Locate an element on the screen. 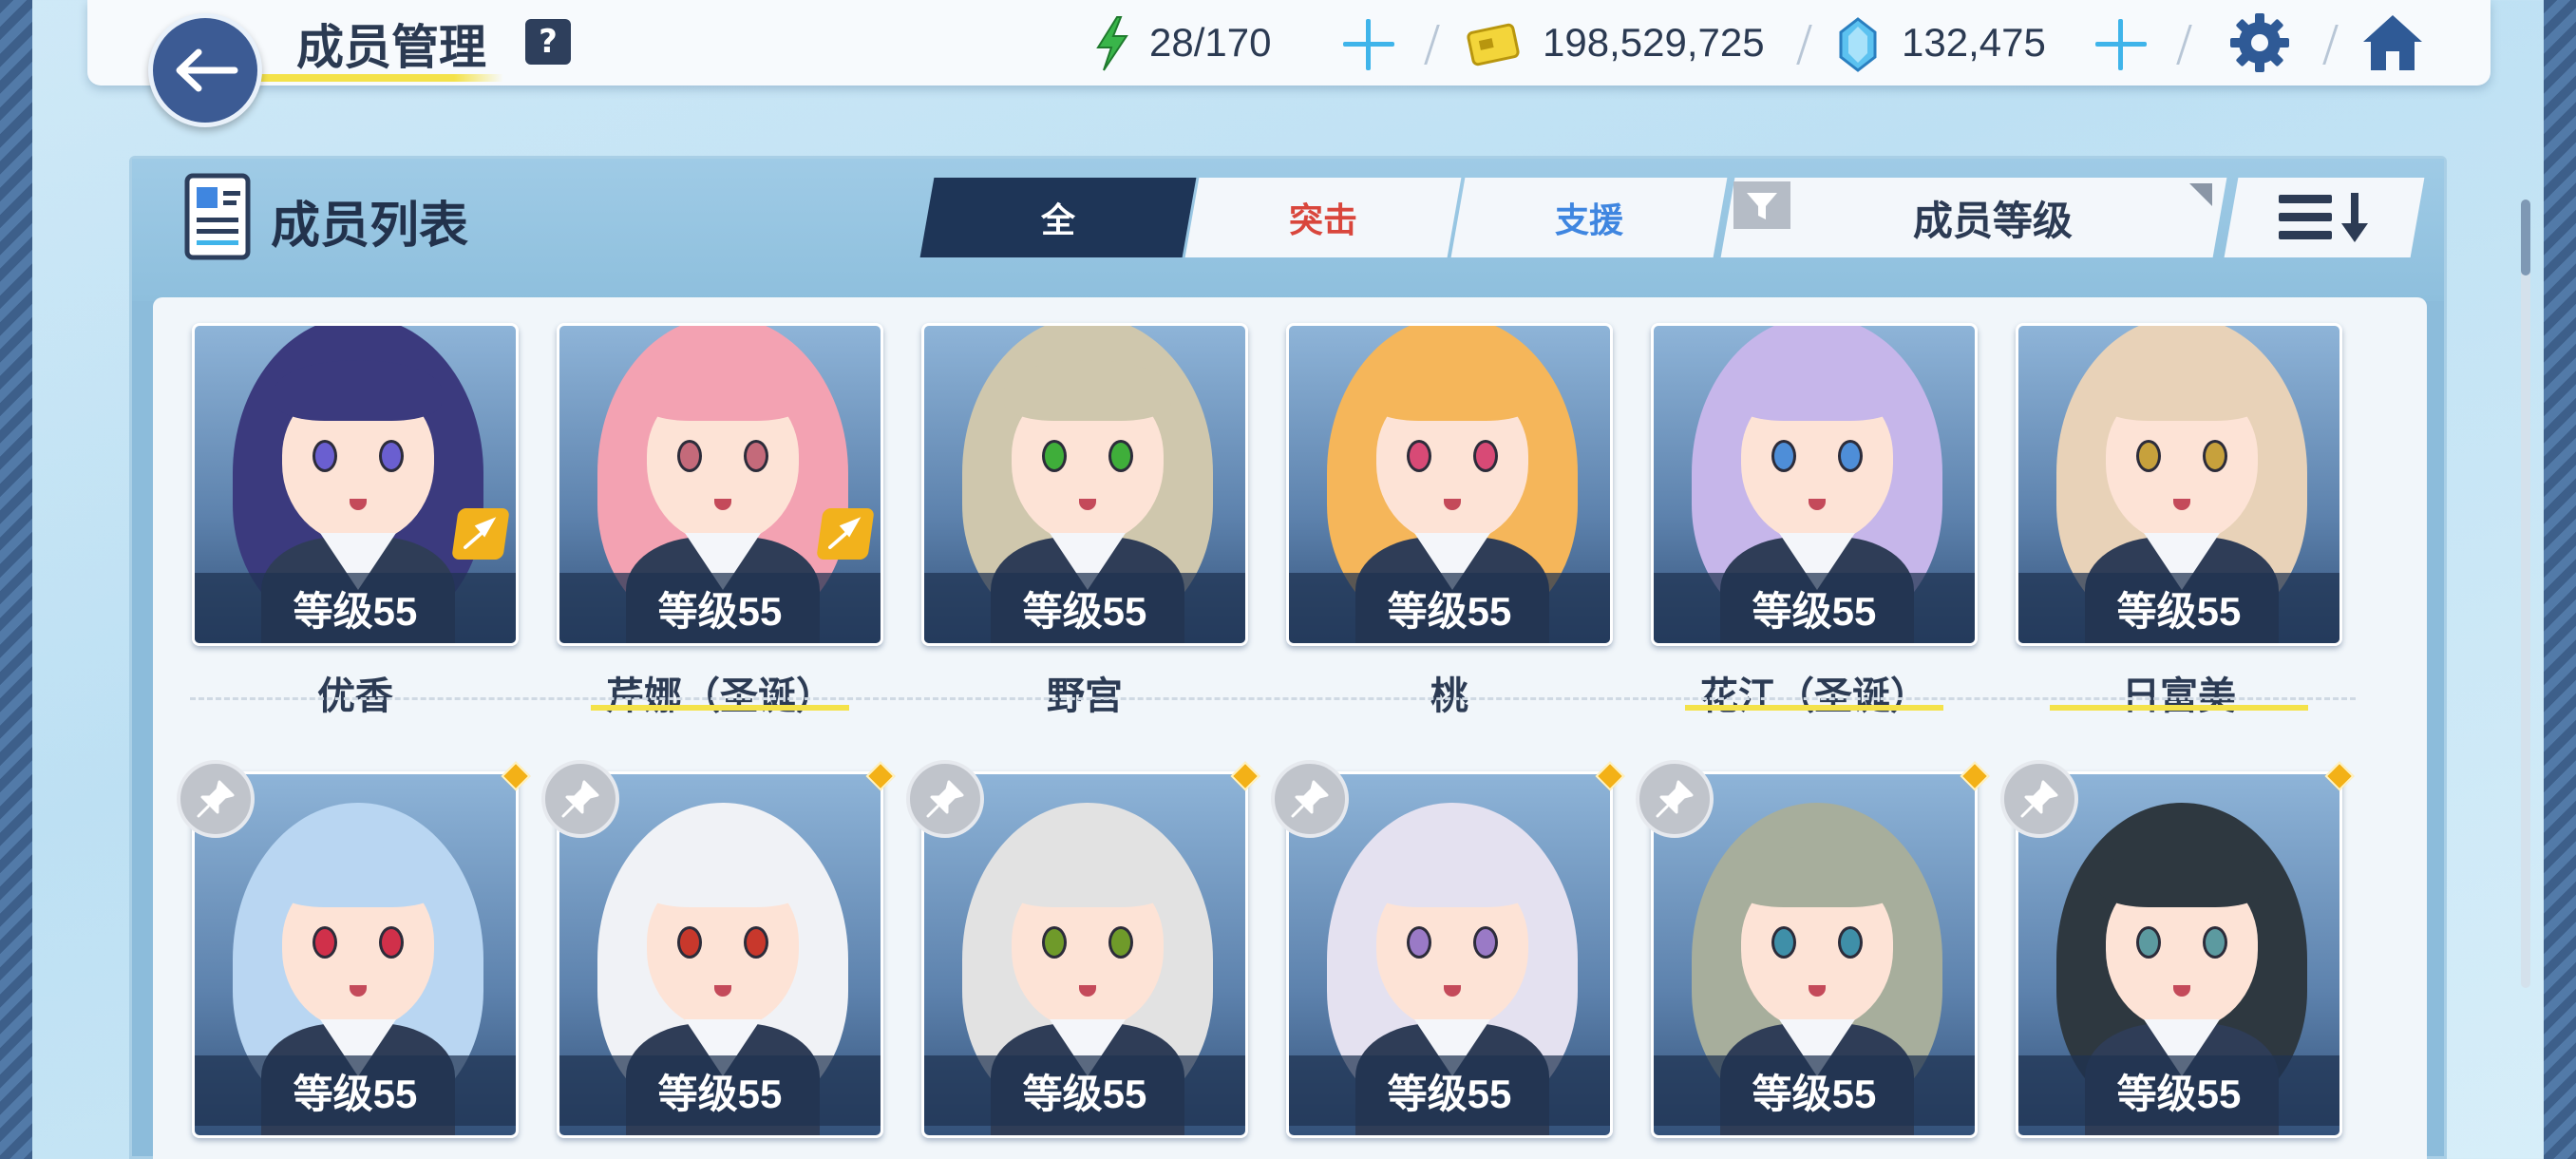 This screenshot has height=1159, width=2576. tab-all-label: 全 is located at coordinates (1057, 220).